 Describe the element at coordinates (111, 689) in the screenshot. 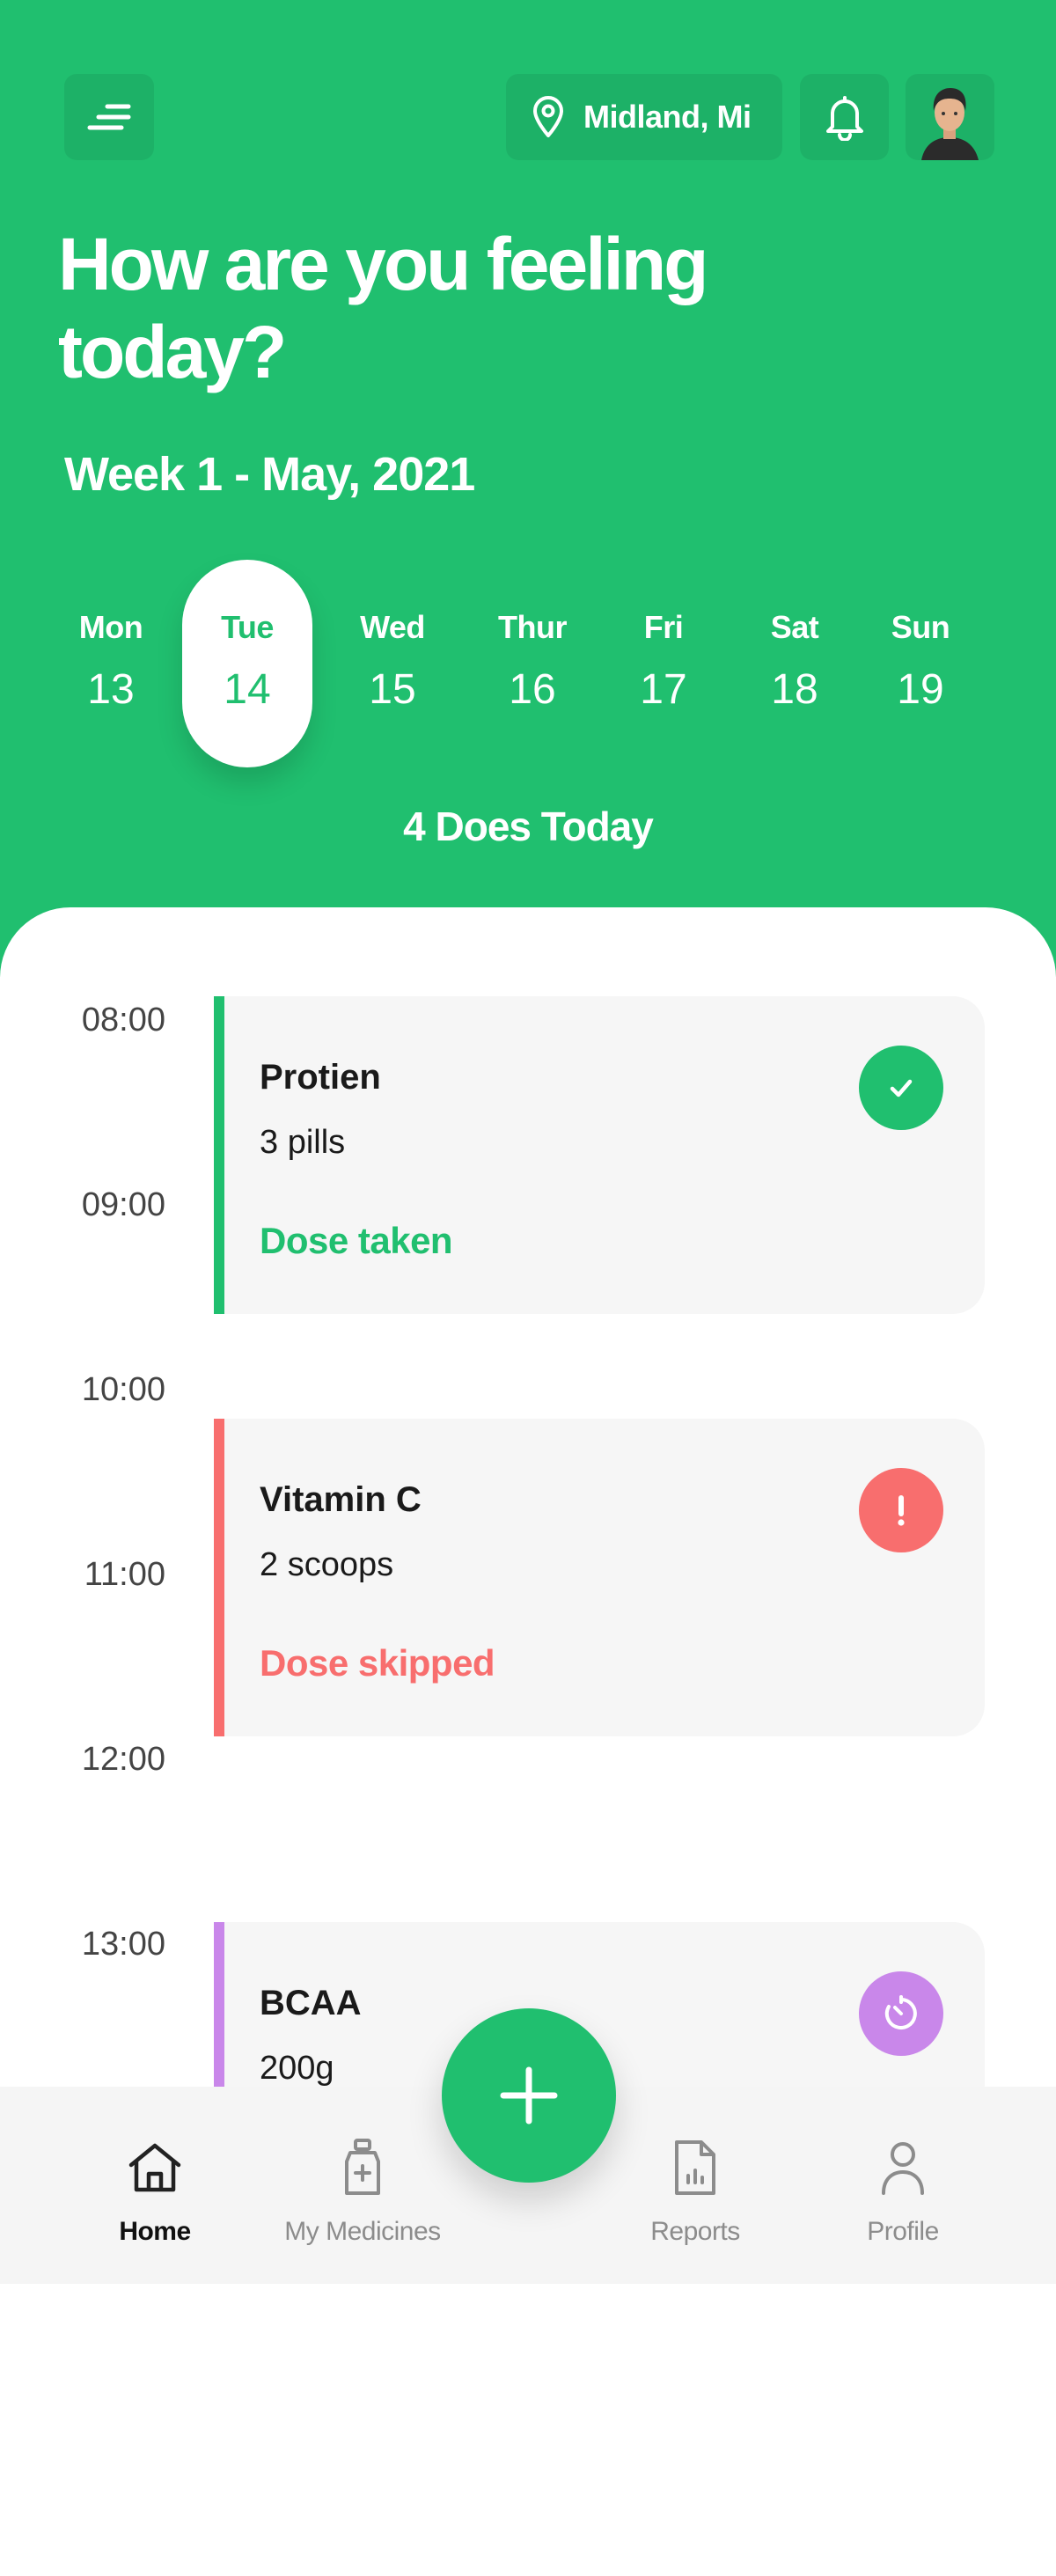

I see `day-number: 13` at that location.